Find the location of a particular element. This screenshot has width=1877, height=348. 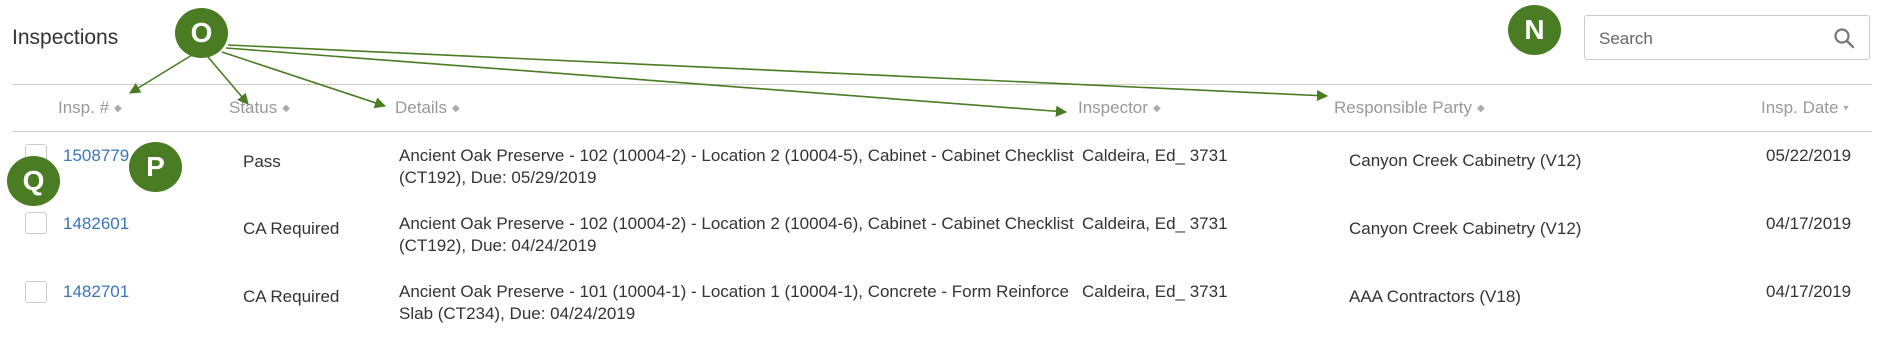

annotation-badge-q: Q is located at coordinates (33, 181).